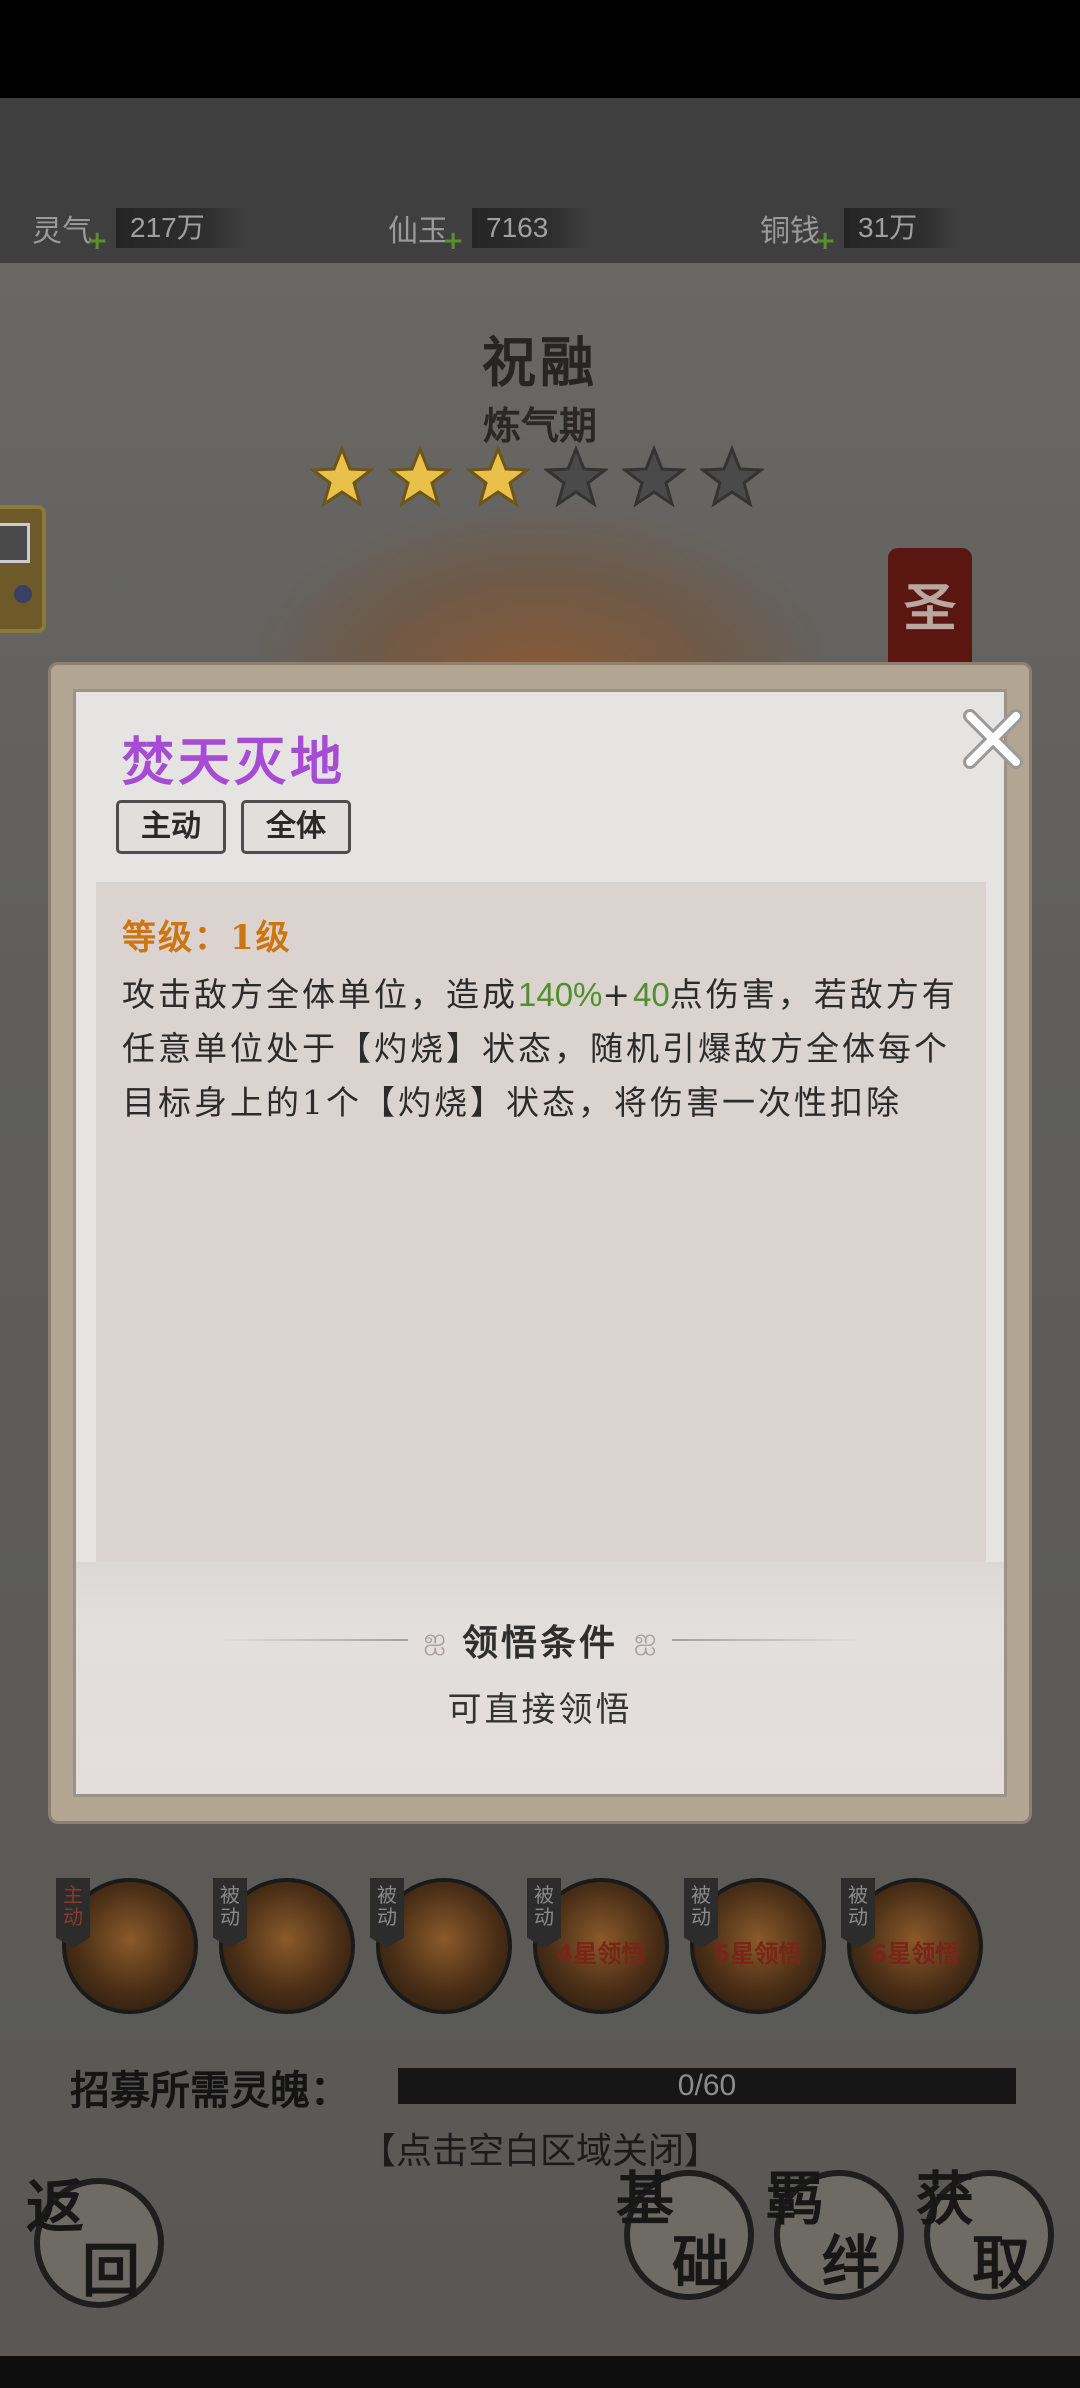 This screenshot has width=1080, height=2388. What do you see at coordinates (15, 543) in the screenshot?
I see `device-icon` at bounding box center [15, 543].